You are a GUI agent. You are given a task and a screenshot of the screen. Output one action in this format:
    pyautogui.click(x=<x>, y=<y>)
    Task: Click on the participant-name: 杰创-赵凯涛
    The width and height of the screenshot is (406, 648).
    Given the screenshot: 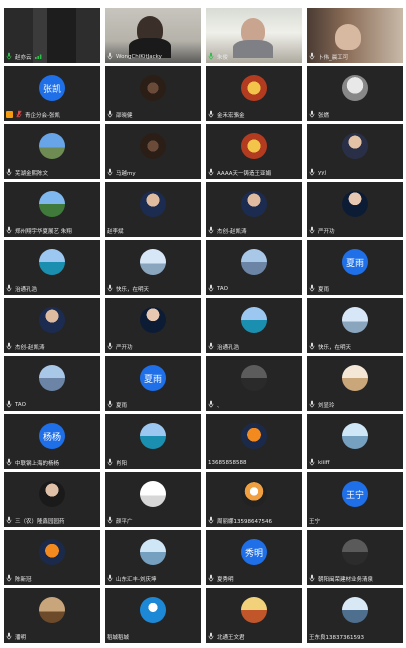 What is the action you would take?
    pyautogui.click(x=30, y=347)
    